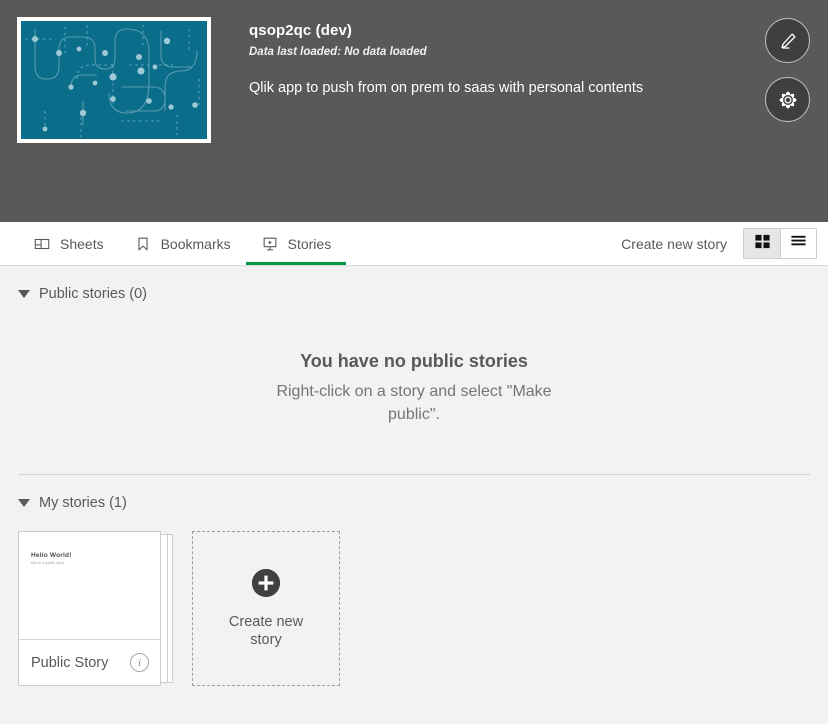 Image resolution: width=828 pixels, height=724 pixels. What do you see at coordinates (674, 244) in the screenshot?
I see `create-new-story-link: Create new story` at bounding box center [674, 244].